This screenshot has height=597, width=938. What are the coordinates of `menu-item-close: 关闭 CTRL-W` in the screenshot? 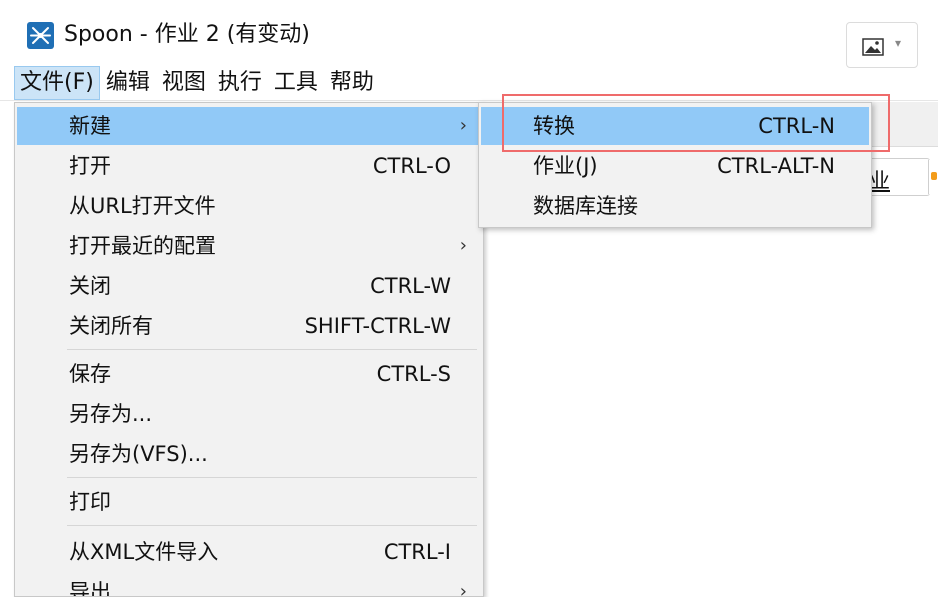 It's located at (249, 286).